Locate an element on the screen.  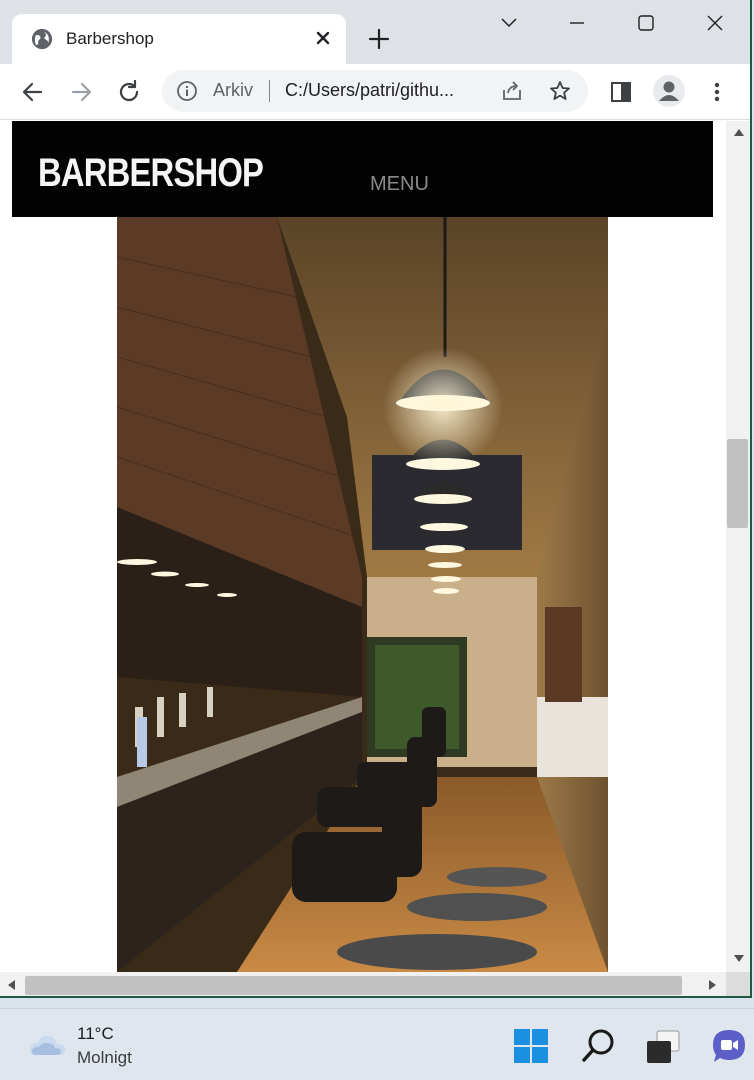
site-logo: BARBERSHOP is located at coordinates (151, 173).